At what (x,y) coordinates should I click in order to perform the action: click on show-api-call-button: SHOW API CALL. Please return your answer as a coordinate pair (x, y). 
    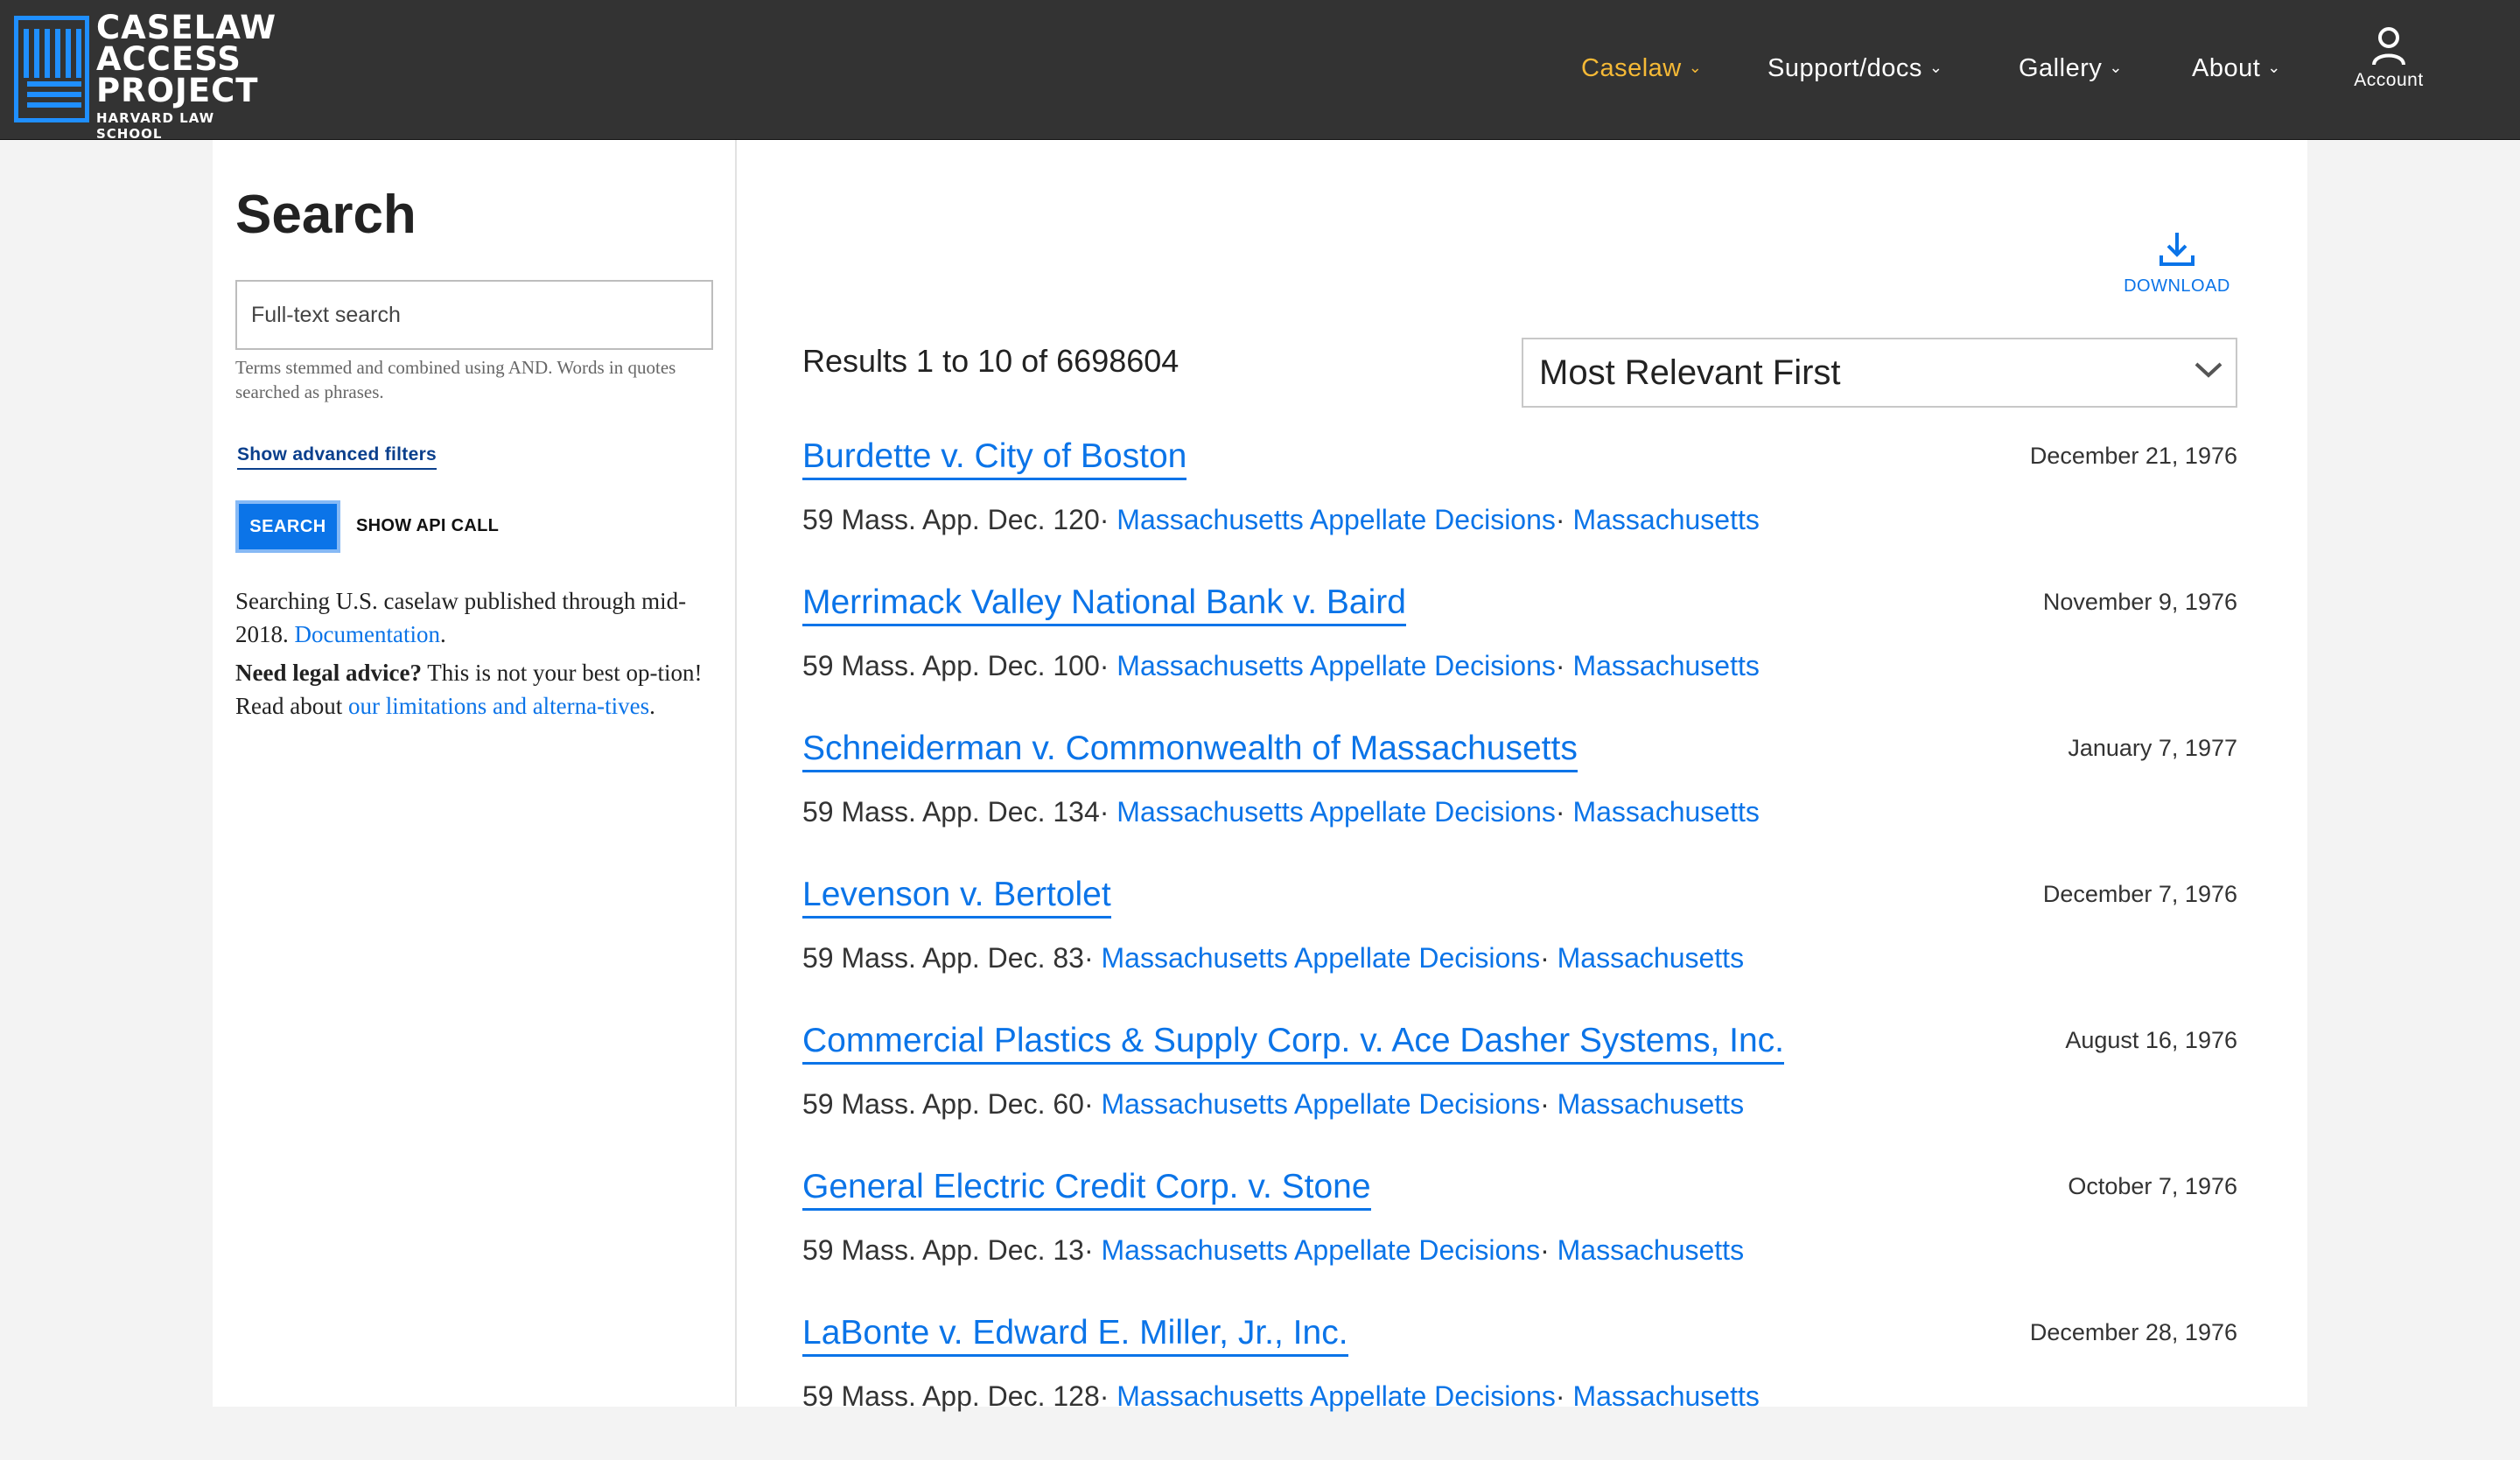
    Looking at the image, I should click on (427, 526).